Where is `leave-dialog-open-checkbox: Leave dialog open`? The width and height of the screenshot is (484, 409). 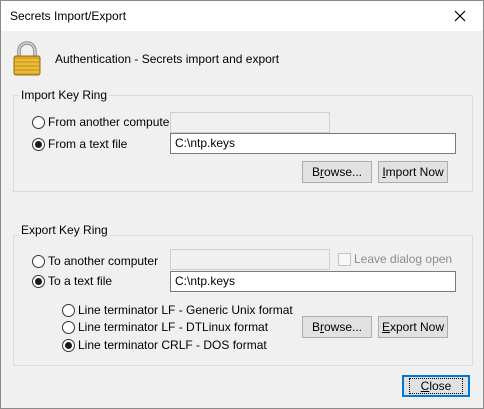
leave-dialog-open-checkbox: Leave dialog open is located at coordinates (395, 259).